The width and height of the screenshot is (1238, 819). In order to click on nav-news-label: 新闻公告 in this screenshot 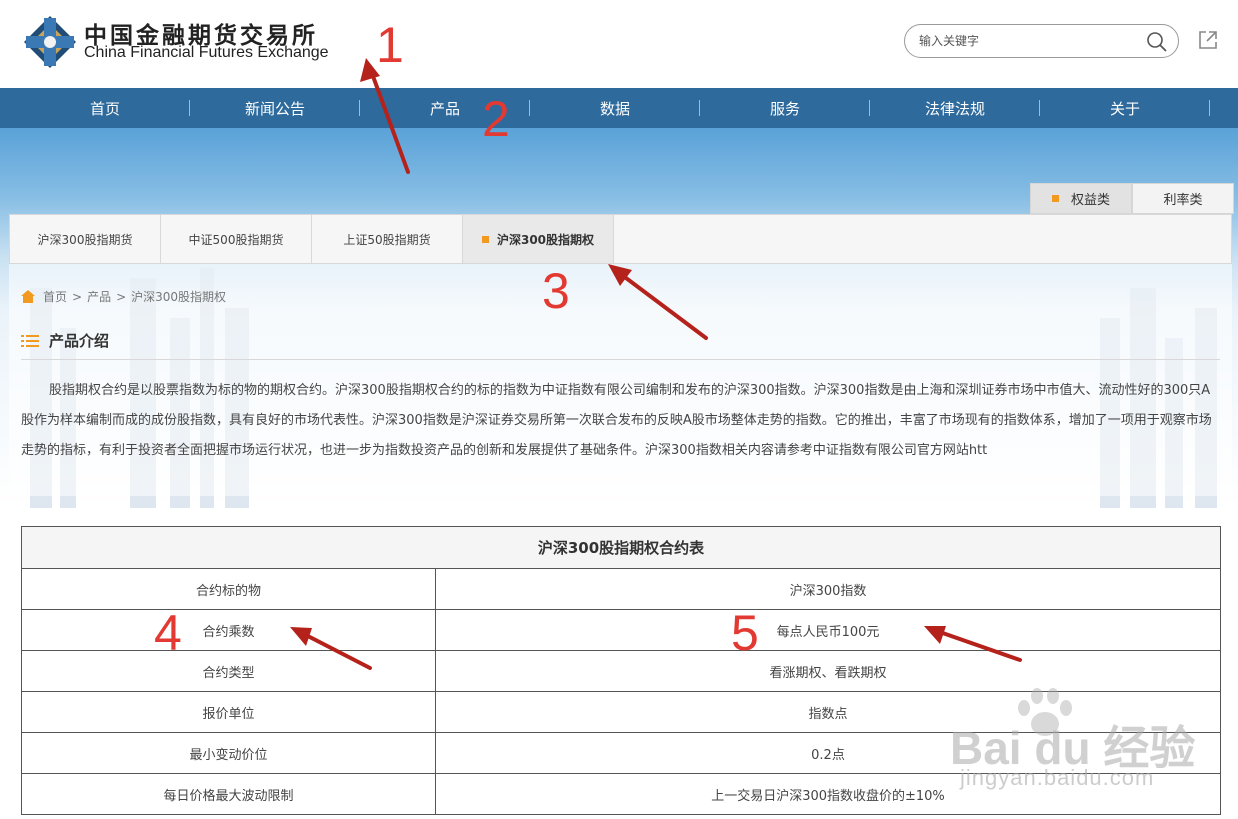, I will do `click(274, 108)`.